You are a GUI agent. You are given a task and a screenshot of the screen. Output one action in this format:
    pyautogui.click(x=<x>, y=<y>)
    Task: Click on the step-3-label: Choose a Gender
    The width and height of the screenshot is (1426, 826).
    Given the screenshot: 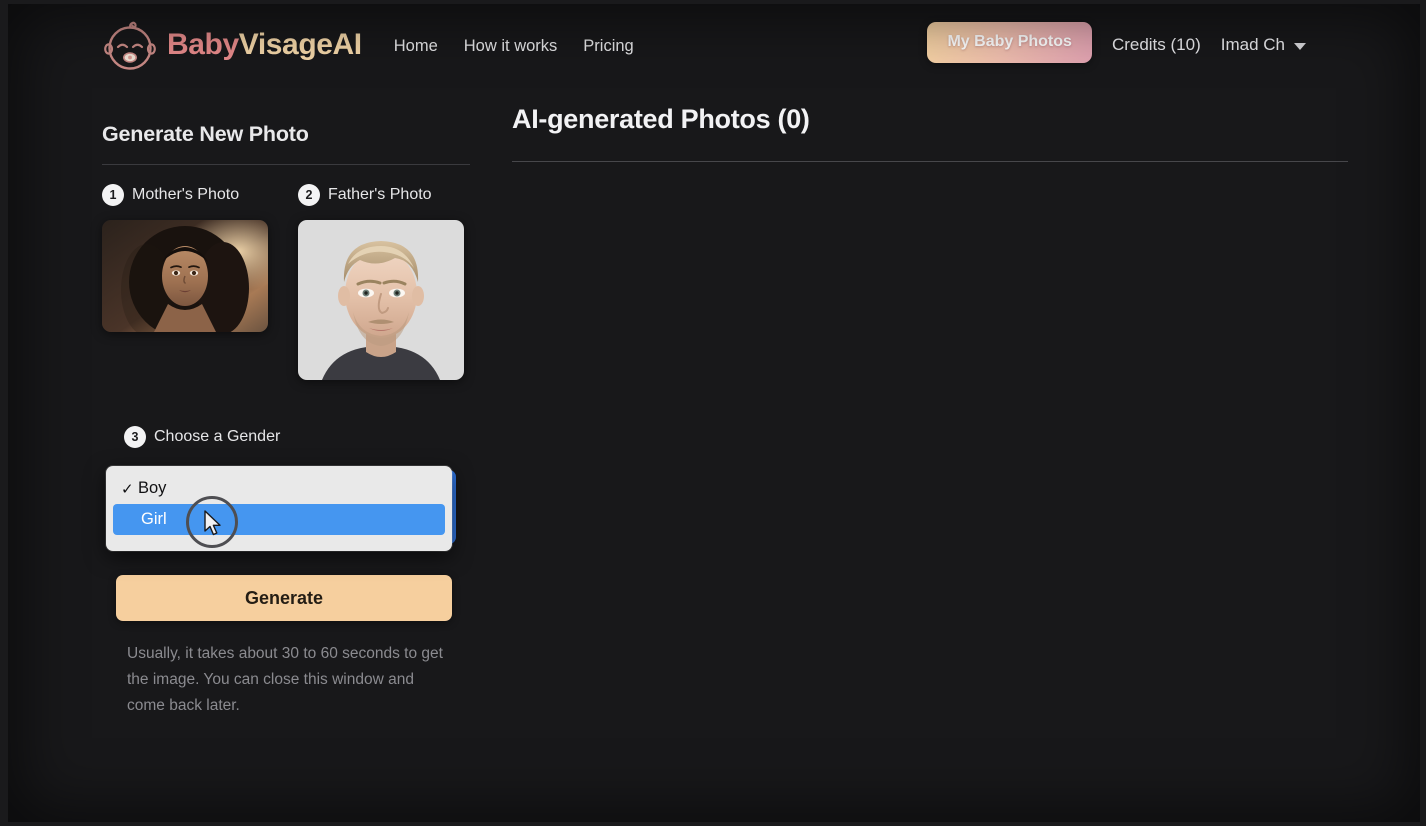 What is the action you would take?
    pyautogui.click(x=217, y=436)
    